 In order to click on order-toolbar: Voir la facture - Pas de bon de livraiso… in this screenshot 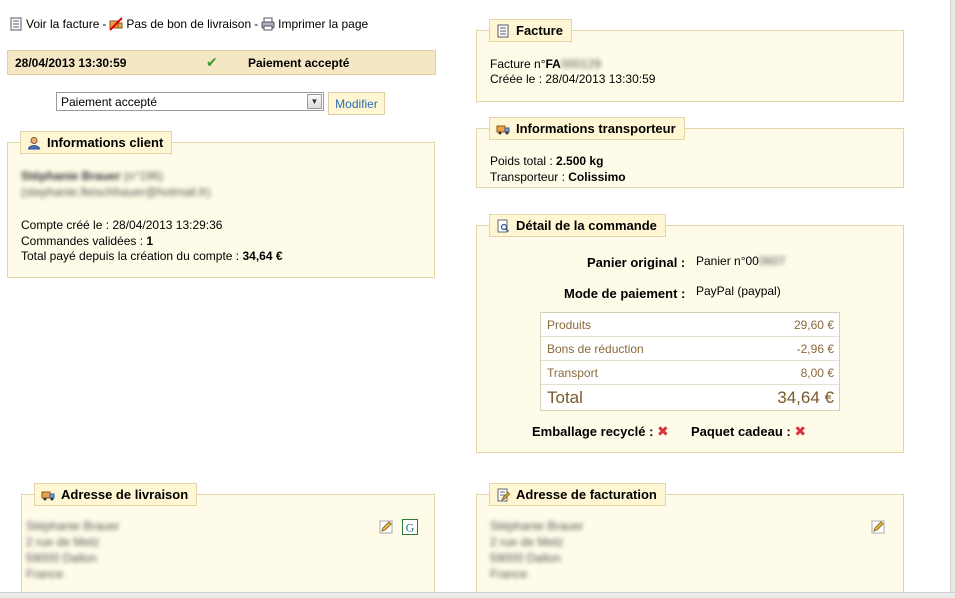, I will do `click(188, 24)`.